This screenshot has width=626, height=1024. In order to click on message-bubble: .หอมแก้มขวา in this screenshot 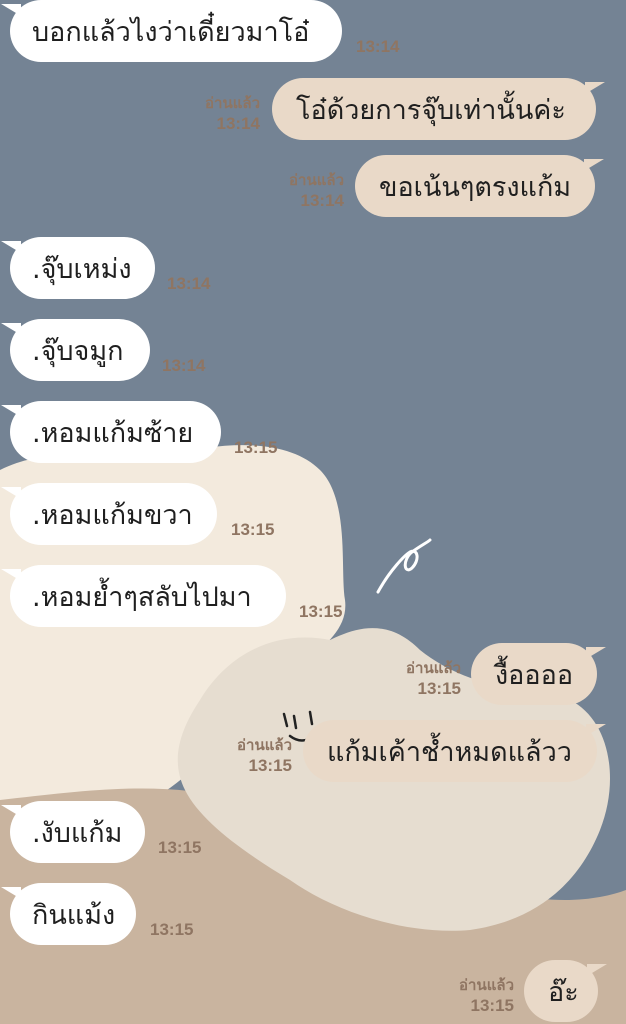, I will do `click(109, 514)`.